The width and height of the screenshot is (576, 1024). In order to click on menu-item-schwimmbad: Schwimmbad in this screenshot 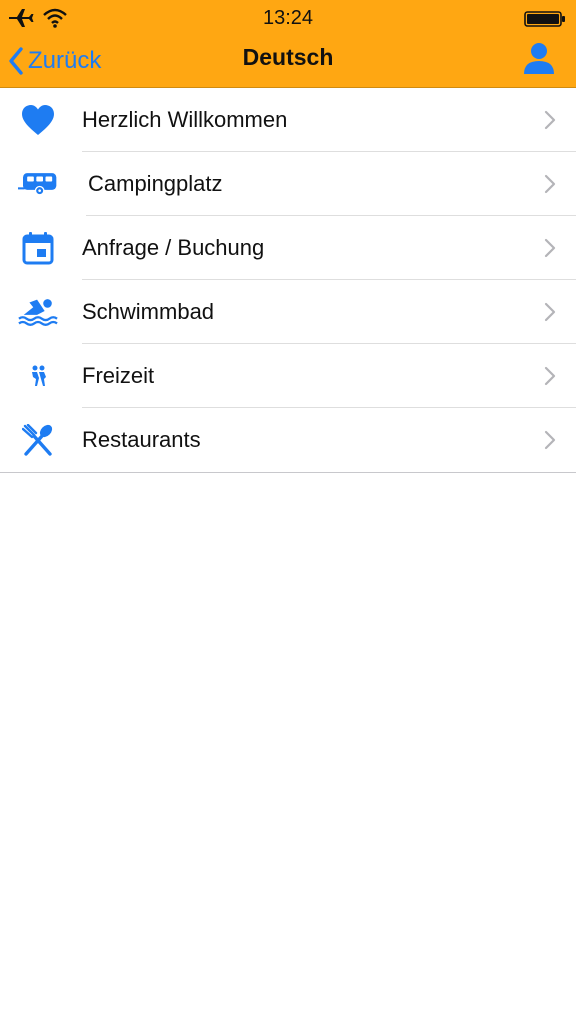, I will do `click(288, 312)`.